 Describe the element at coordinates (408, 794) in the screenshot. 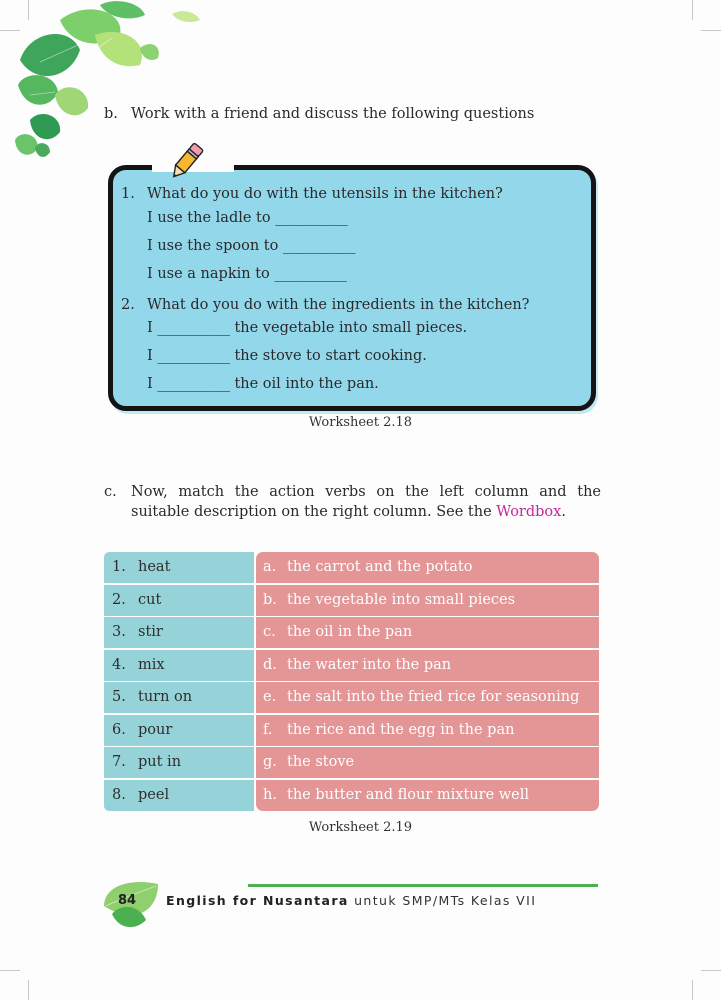

I see `description-text: the butter and flour mixture well` at that location.